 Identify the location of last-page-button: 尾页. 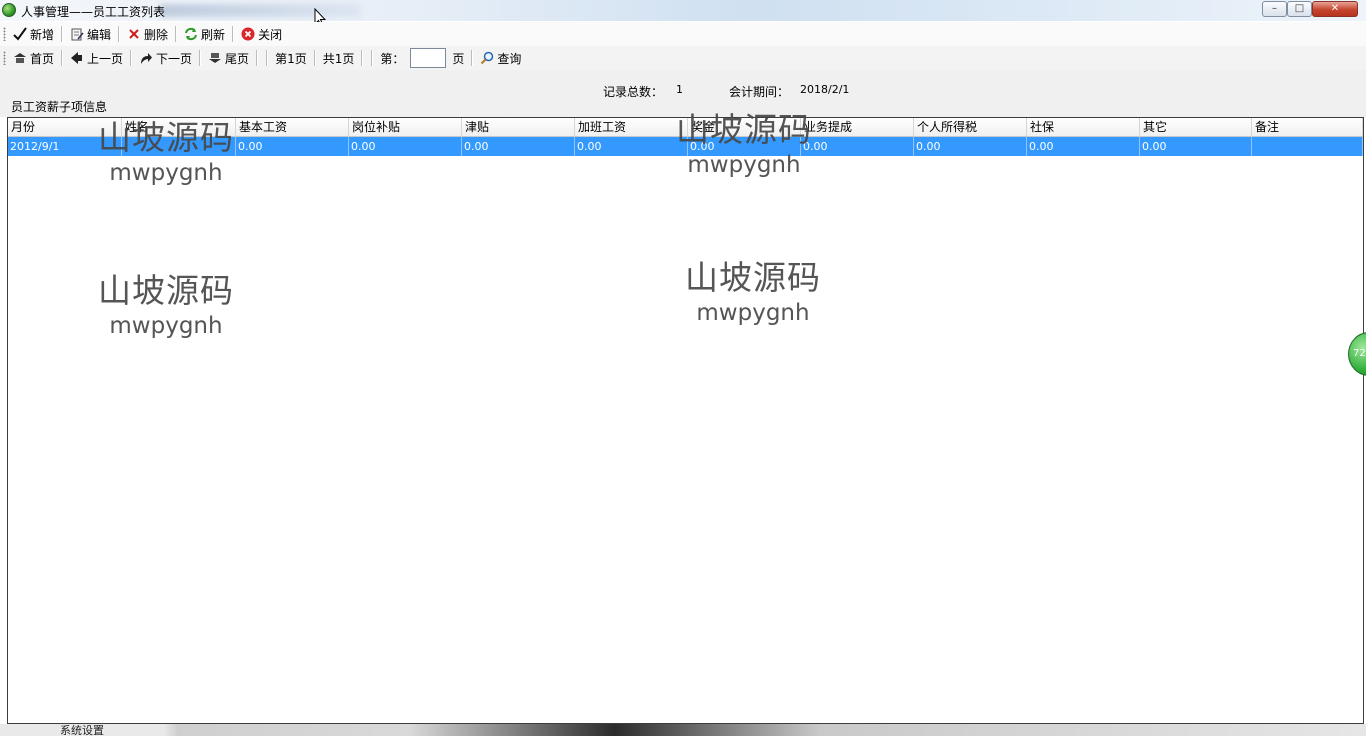
(228, 58).